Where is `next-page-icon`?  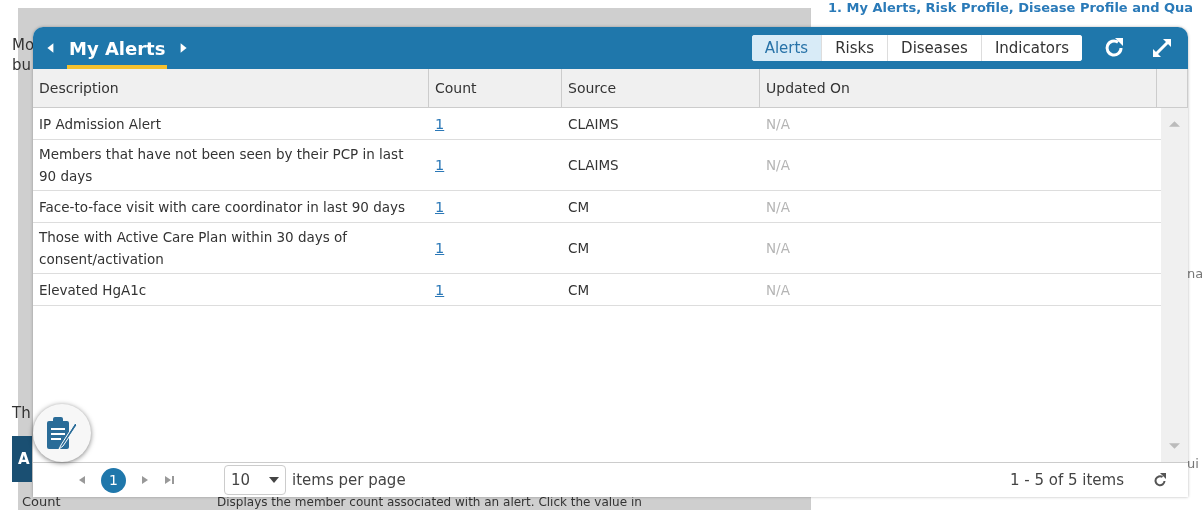
next-page-icon is located at coordinates (145, 480).